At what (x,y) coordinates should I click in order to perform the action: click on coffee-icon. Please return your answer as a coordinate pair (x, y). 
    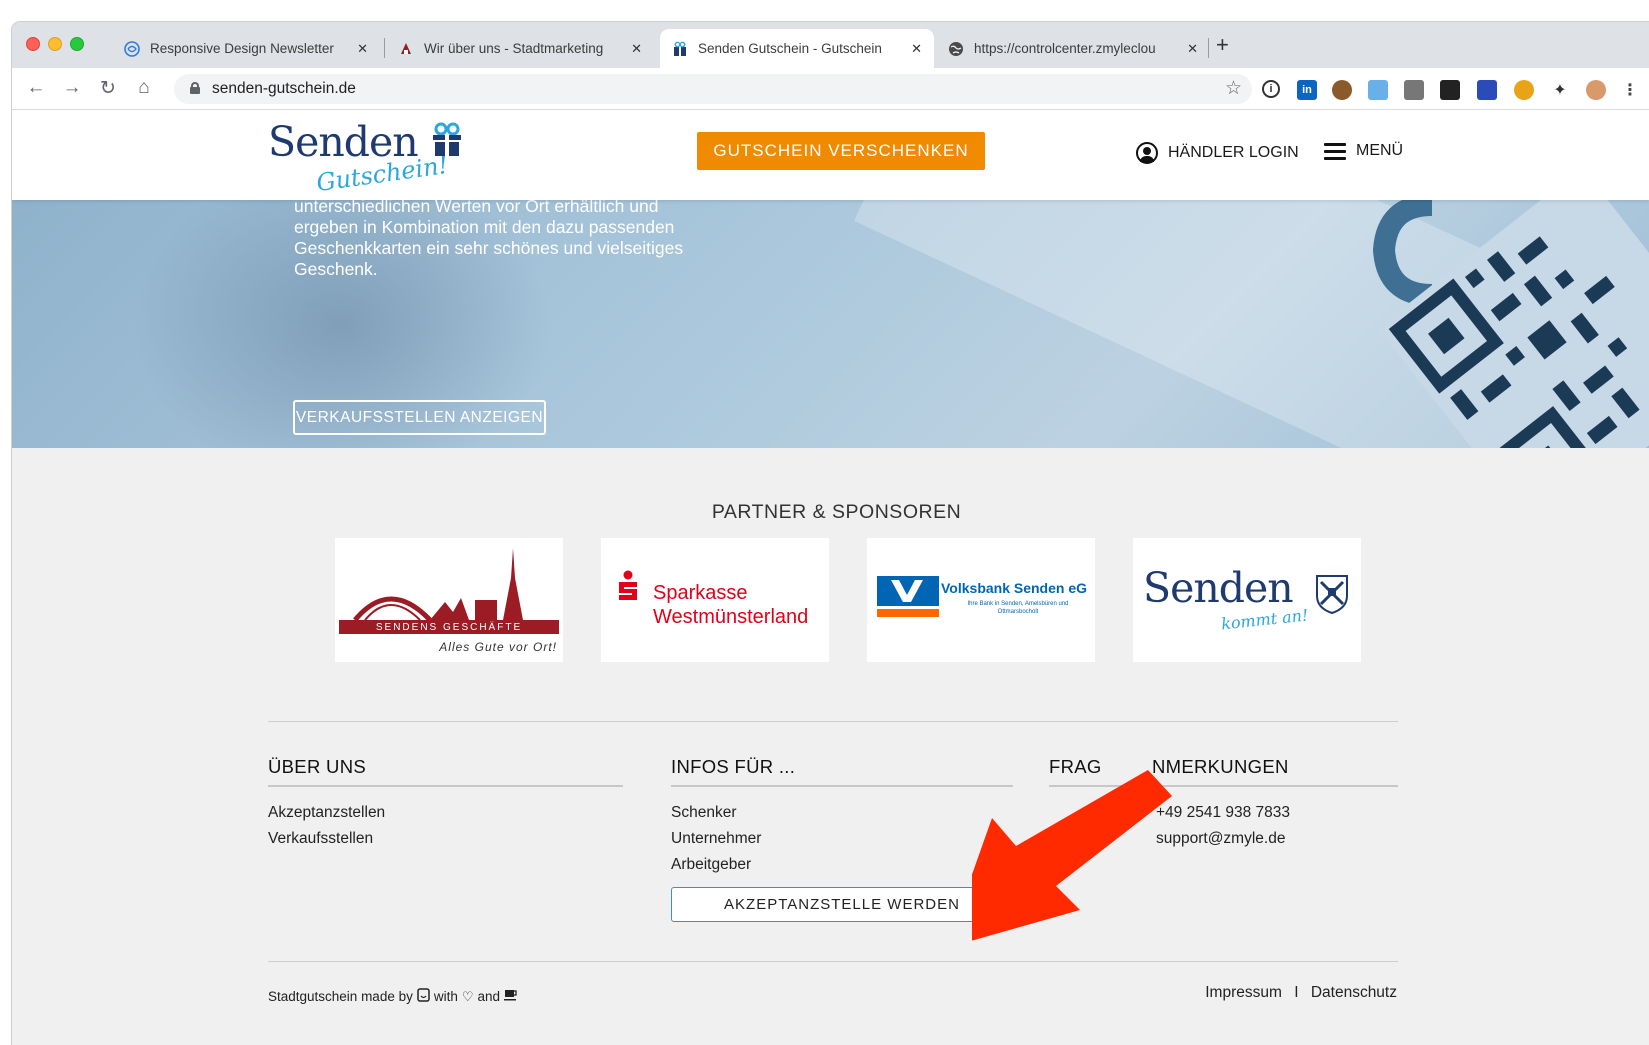
    Looking at the image, I should click on (511, 996).